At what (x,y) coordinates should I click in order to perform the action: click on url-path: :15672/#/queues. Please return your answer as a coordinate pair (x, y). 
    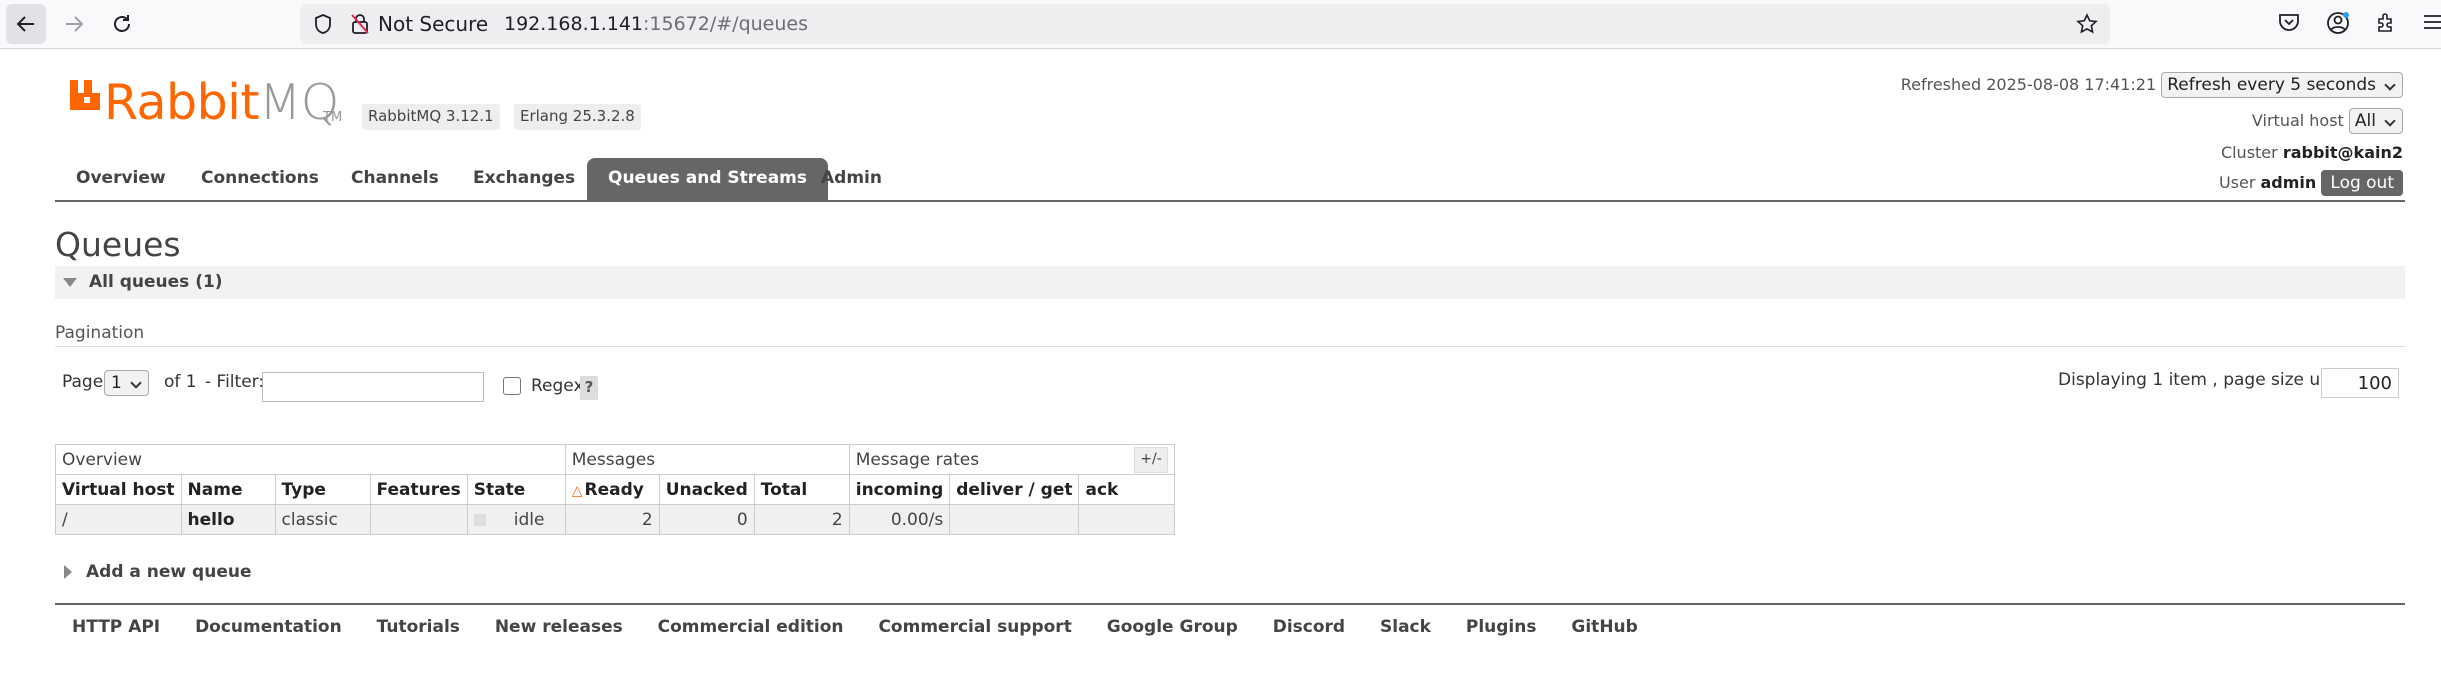
    Looking at the image, I should click on (726, 24).